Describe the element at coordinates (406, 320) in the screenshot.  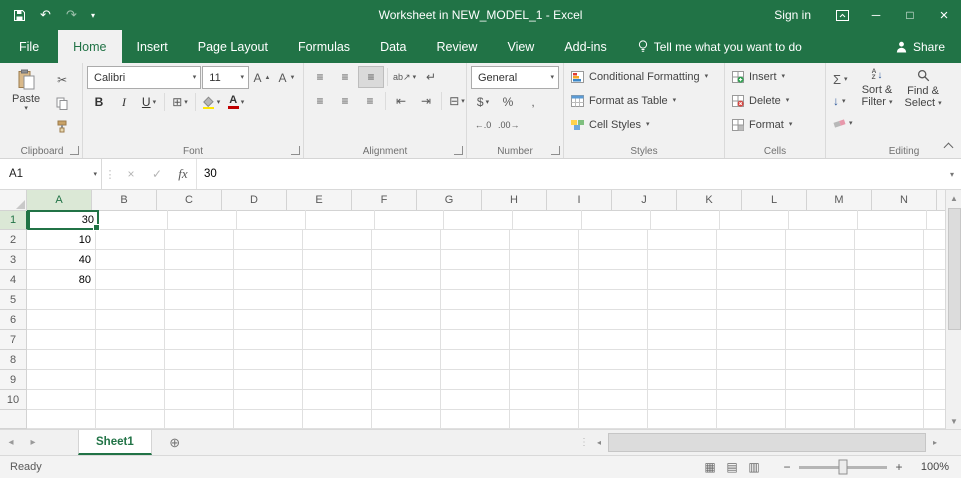
I see `cell-F6` at that location.